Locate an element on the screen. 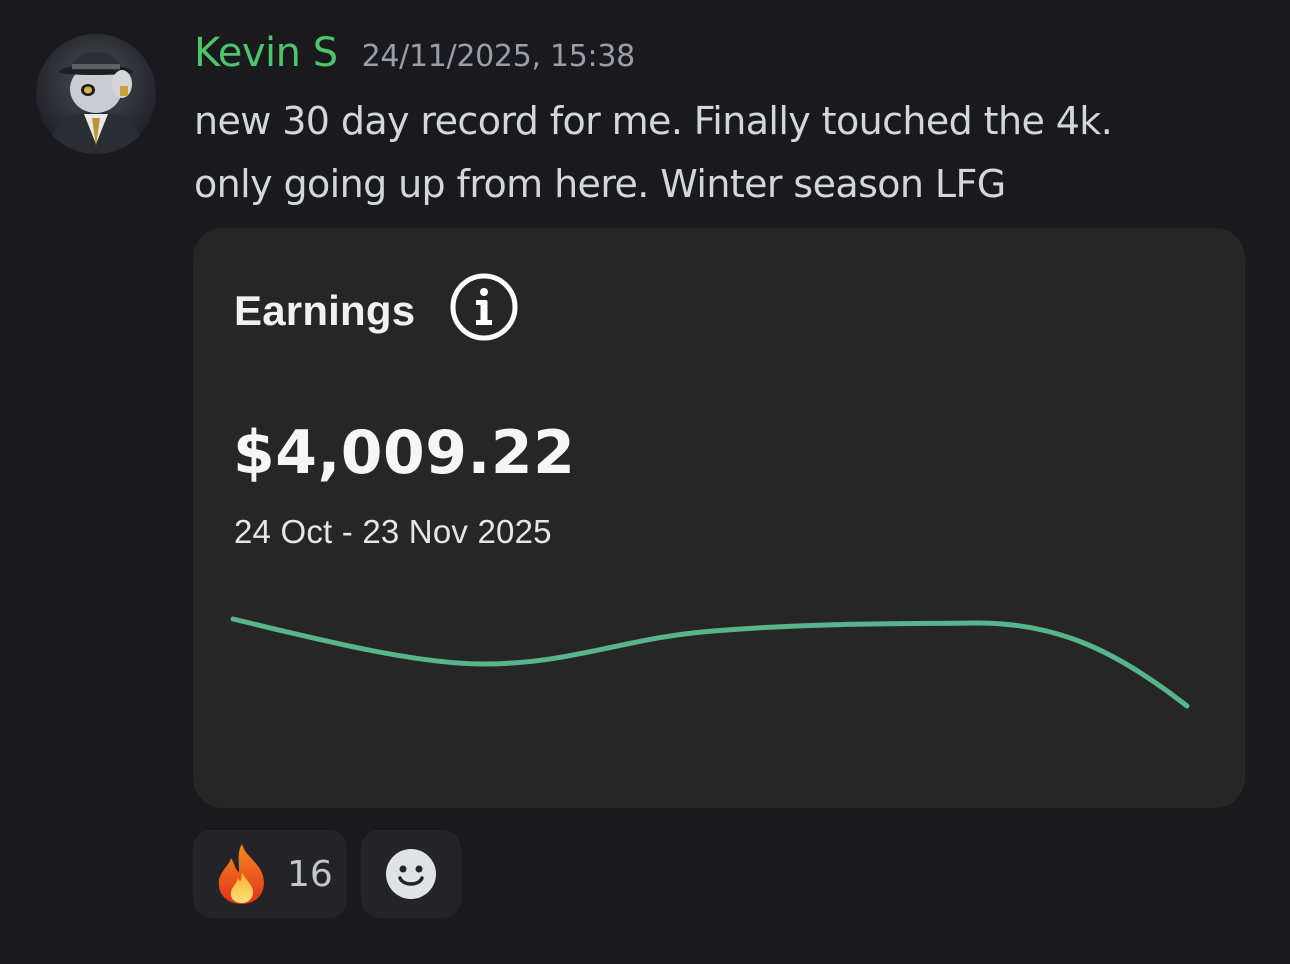  earnings-amount: $4,009.22 is located at coordinates (404, 453).